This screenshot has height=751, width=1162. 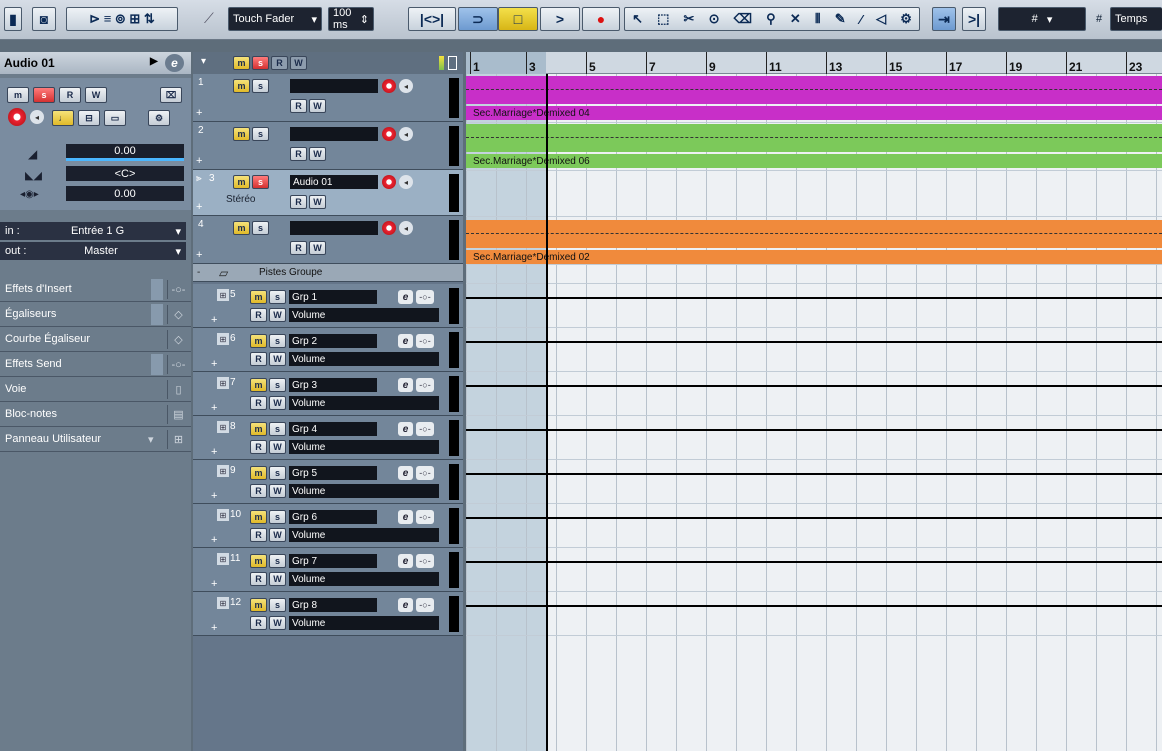 I want to click on track-colors-icon, so click(x=441, y=63).